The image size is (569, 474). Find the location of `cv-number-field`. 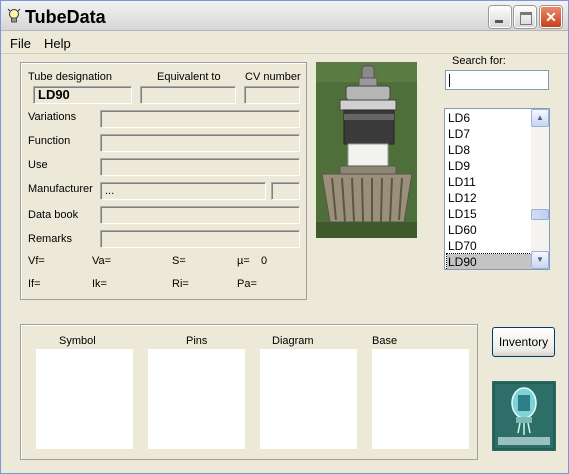

cv-number-field is located at coordinates (272, 95).